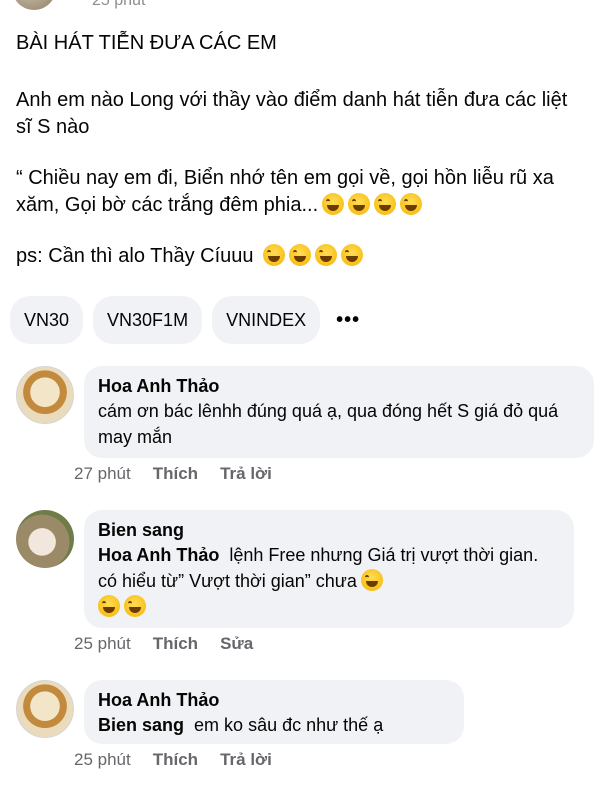 The width and height of the screenshot is (600, 800). Describe the element at coordinates (146, 43) in the screenshot. I see `post-title: BÀI HÁT TIỄN ĐƯA CÁC EM` at that location.